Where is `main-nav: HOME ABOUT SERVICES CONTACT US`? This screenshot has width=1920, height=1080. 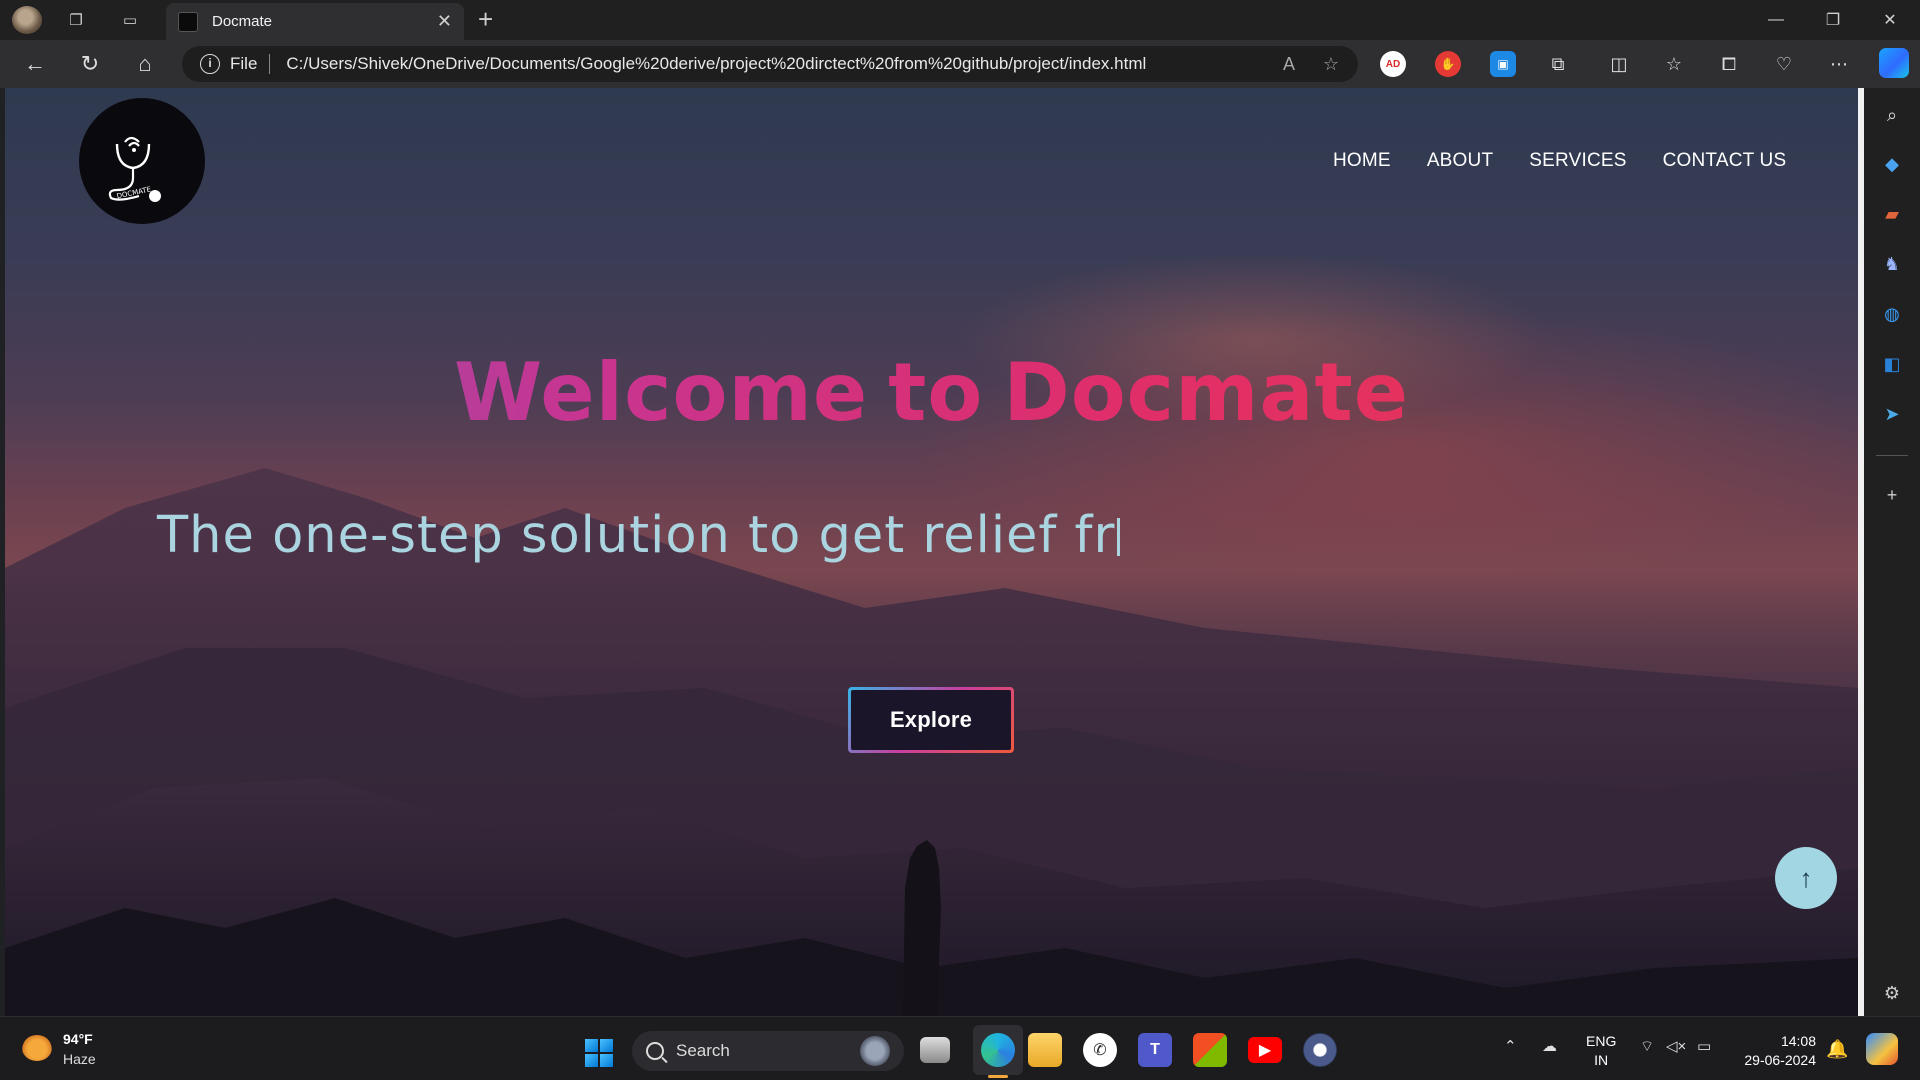 main-nav: HOME ABOUT SERVICES CONTACT US is located at coordinates (1559, 161).